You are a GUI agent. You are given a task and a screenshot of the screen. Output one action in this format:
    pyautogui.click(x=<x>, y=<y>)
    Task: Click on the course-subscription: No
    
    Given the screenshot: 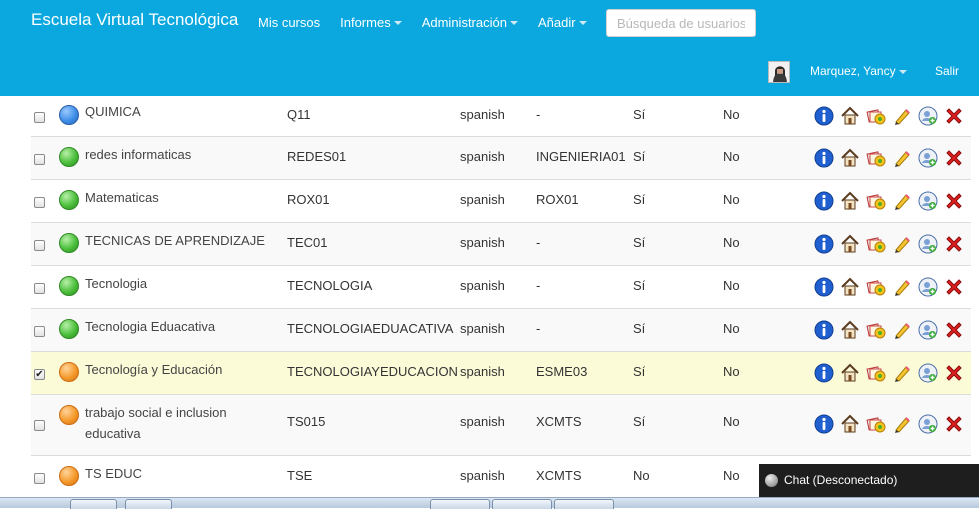 What is the action you would take?
    pyautogui.click(x=731, y=328)
    